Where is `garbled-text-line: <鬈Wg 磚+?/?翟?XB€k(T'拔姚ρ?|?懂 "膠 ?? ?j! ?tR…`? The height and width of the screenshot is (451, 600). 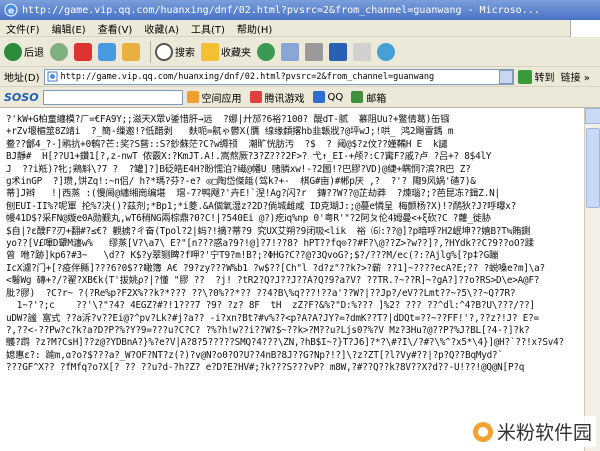 garbled-text-line: <鬈Wg 磚+?/?翟?XB€k(T'拔姚ρ?|?懂 "膠 ?? ?j! ?tR… is located at coordinates (273, 281).